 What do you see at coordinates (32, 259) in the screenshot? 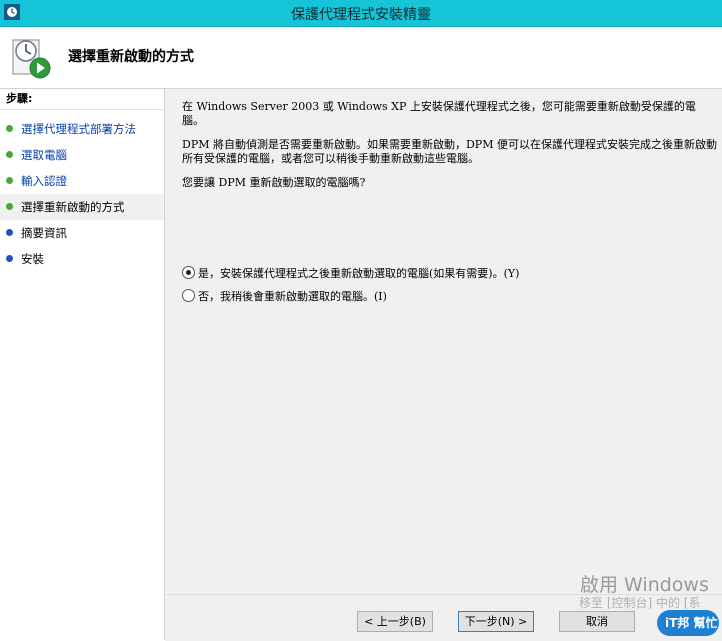
I see `step-label: 安裝` at bounding box center [32, 259].